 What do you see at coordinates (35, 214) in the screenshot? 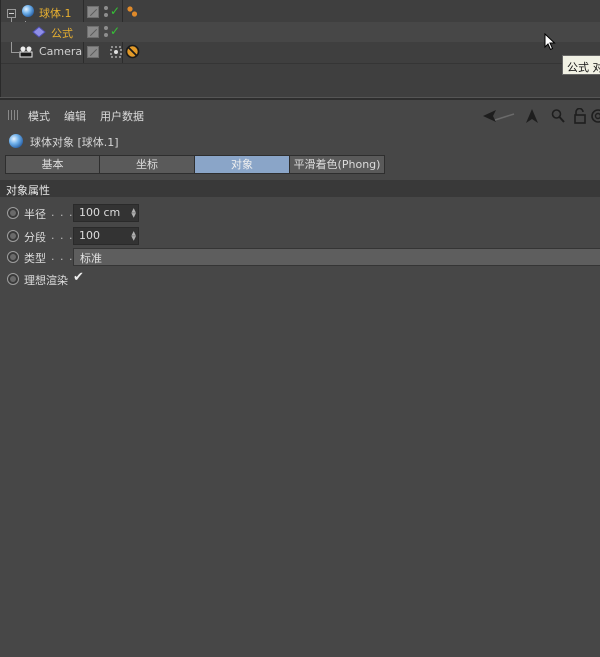
I see `property-label: 半径` at bounding box center [35, 214].